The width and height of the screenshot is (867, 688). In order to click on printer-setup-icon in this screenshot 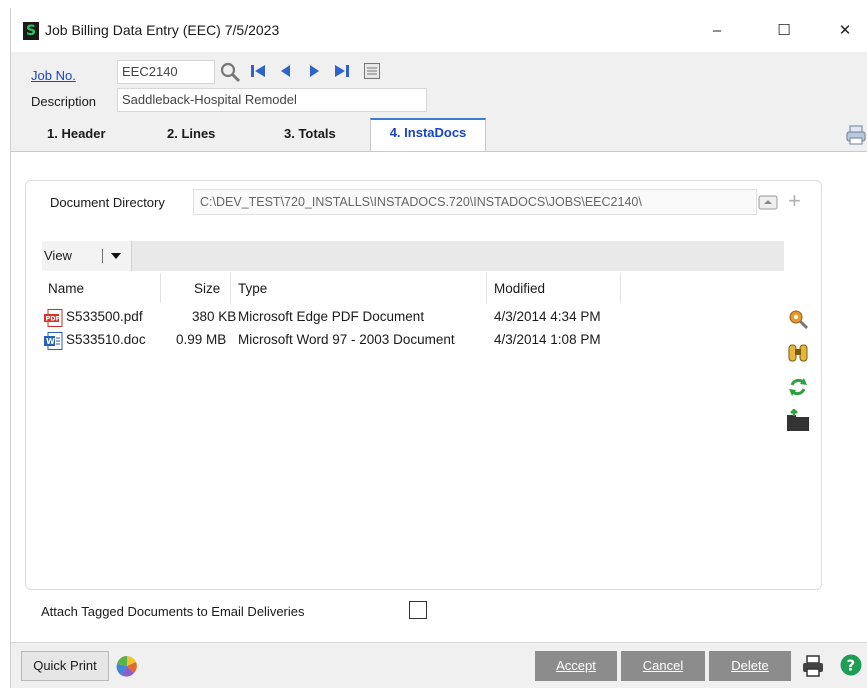, I will do `click(856, 135)`.